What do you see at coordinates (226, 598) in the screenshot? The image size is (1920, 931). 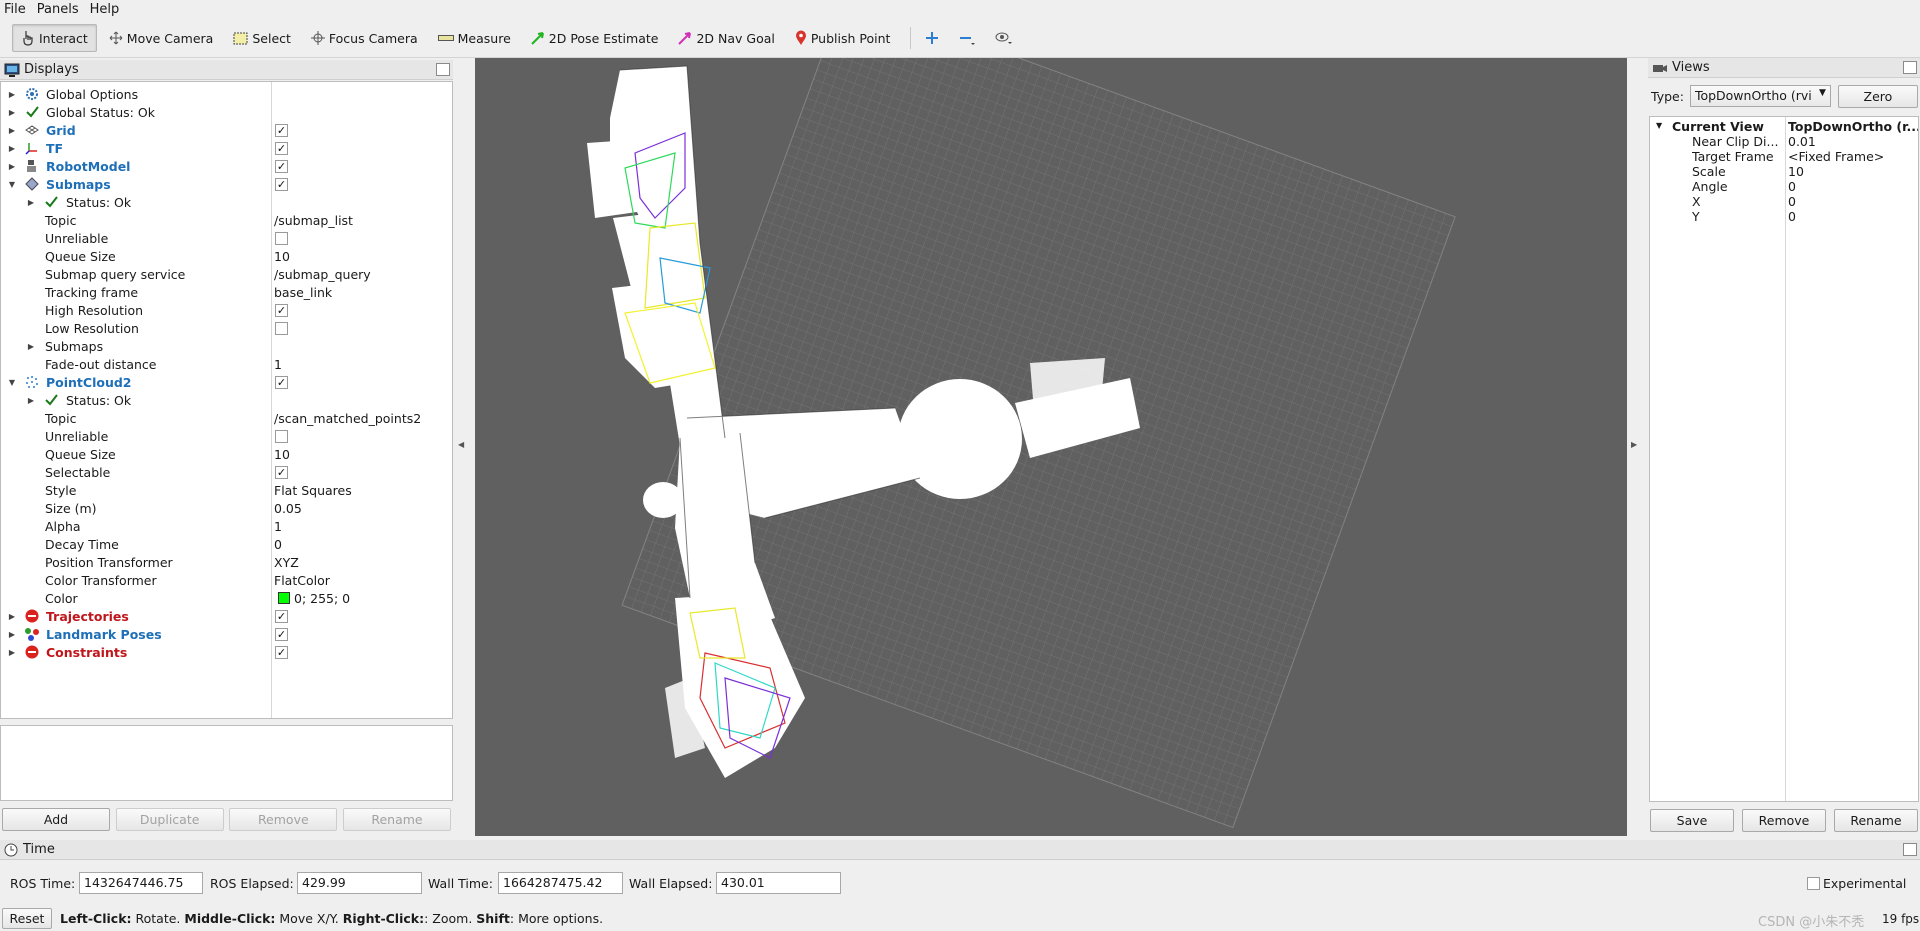 I see `display-row: Color 0; 255; 0` at bounding box center [226, 598].